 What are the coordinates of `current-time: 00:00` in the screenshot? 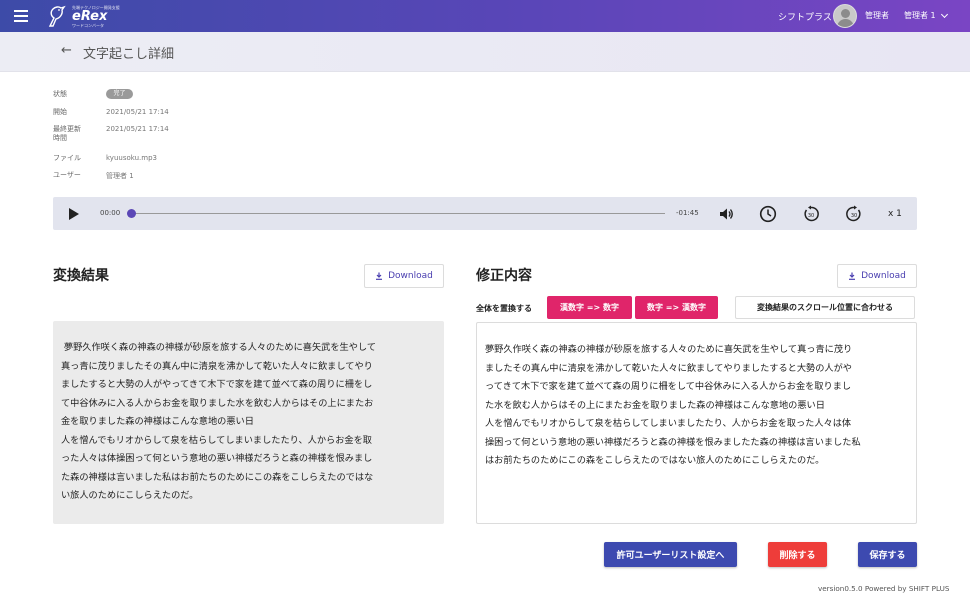 It's located at (110, 213).